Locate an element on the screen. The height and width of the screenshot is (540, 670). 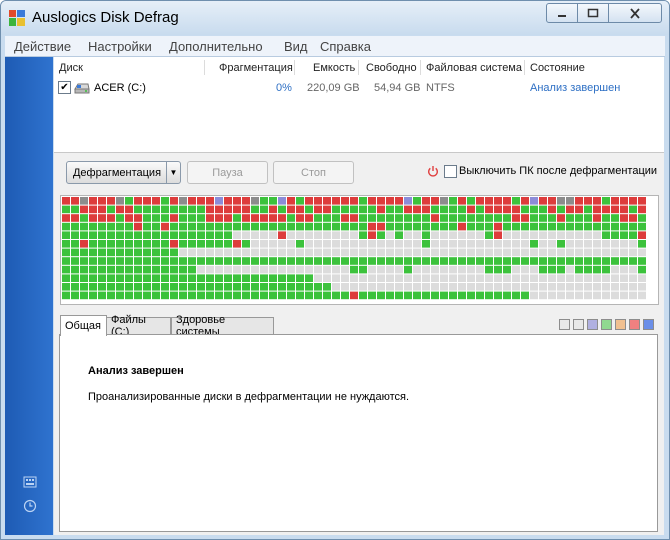
tab-files: Файлы (C:) is located at coordinates (138, 326).